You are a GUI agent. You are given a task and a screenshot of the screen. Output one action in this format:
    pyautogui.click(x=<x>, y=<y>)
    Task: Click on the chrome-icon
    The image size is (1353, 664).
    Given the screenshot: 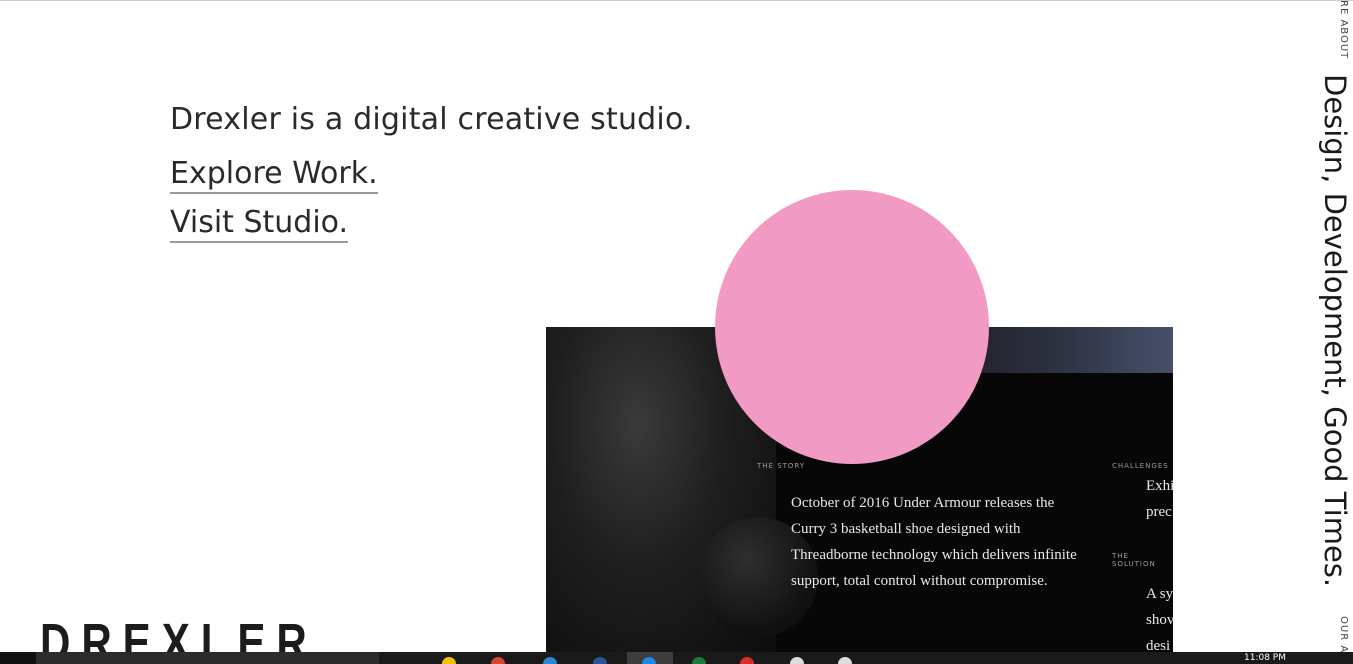 What is the action you would take?
    pyautogui.click(x=747, y=660)
    